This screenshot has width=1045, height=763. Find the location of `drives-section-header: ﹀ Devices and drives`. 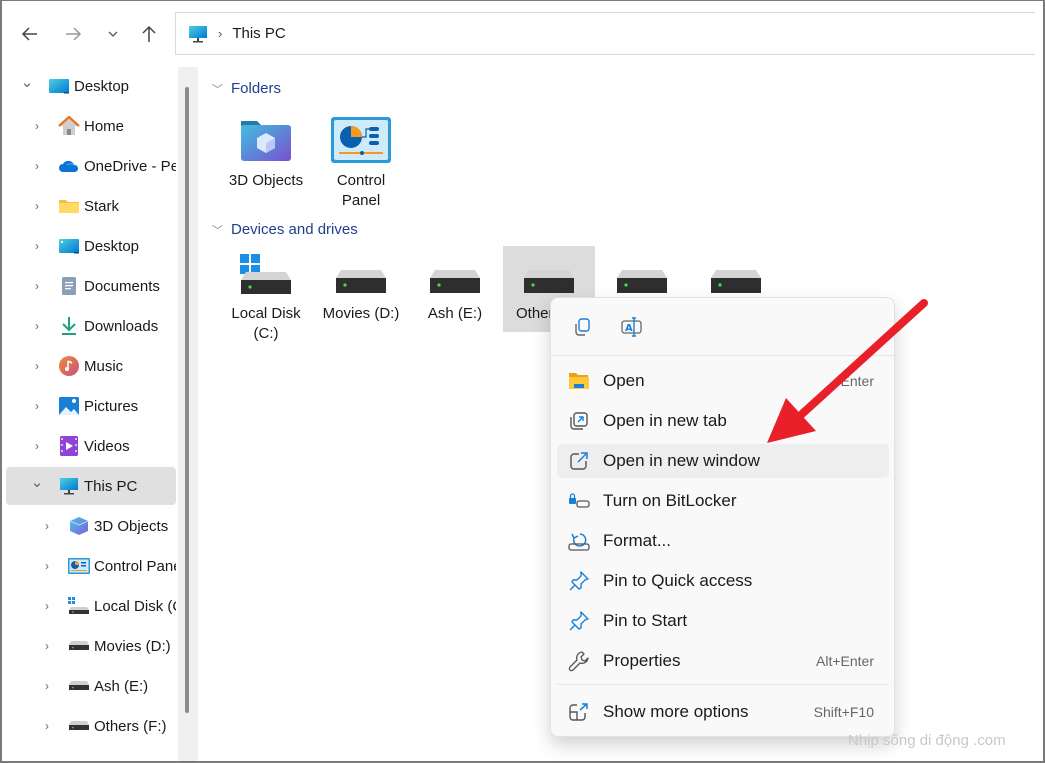

drives-section-header: ﹀ Devices and drives is located at coordinates (285, 229).